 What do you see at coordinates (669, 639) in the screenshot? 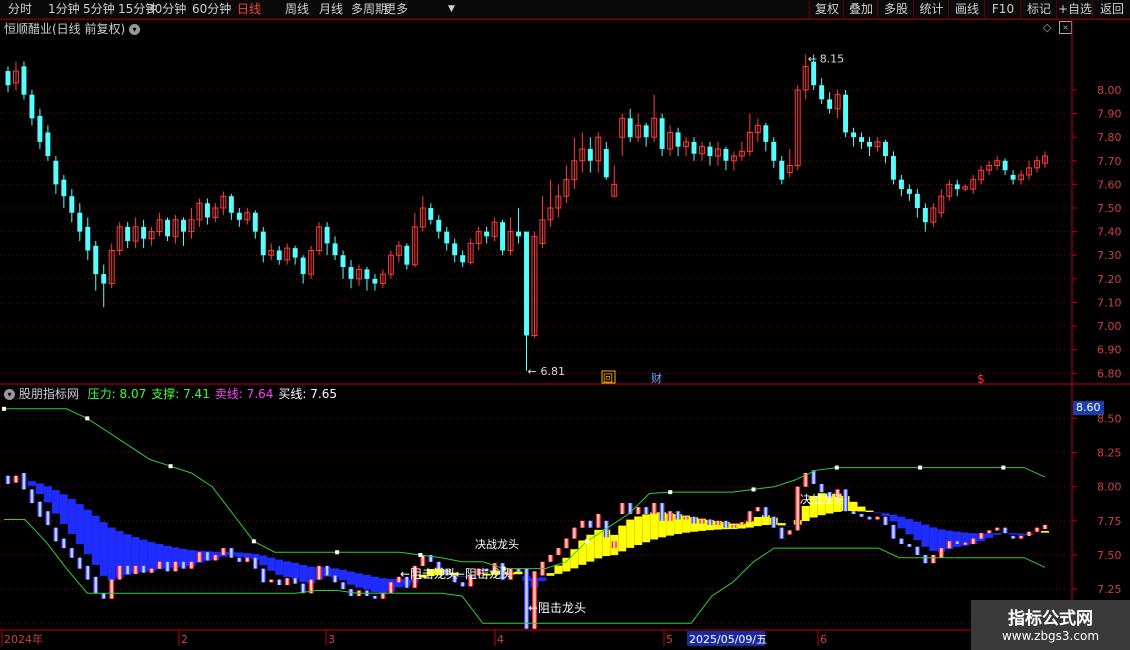
I see `x-label-4: 5` at bounding box center [669, 639].